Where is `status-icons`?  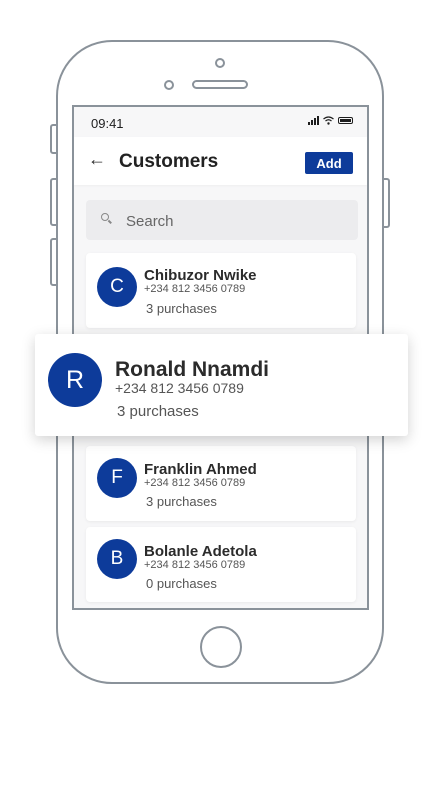
status-icons is located at coordinates (330, 120).